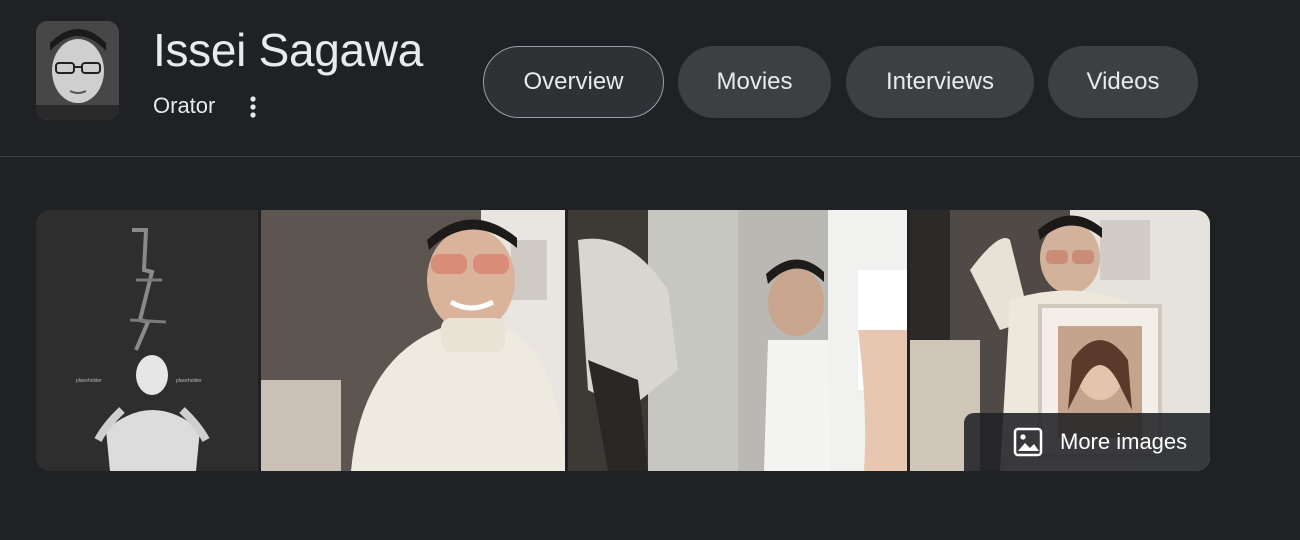 This screenshot has height=540, width=1300. I want to click on tab-interviews: Interviews, so click(940, 82).